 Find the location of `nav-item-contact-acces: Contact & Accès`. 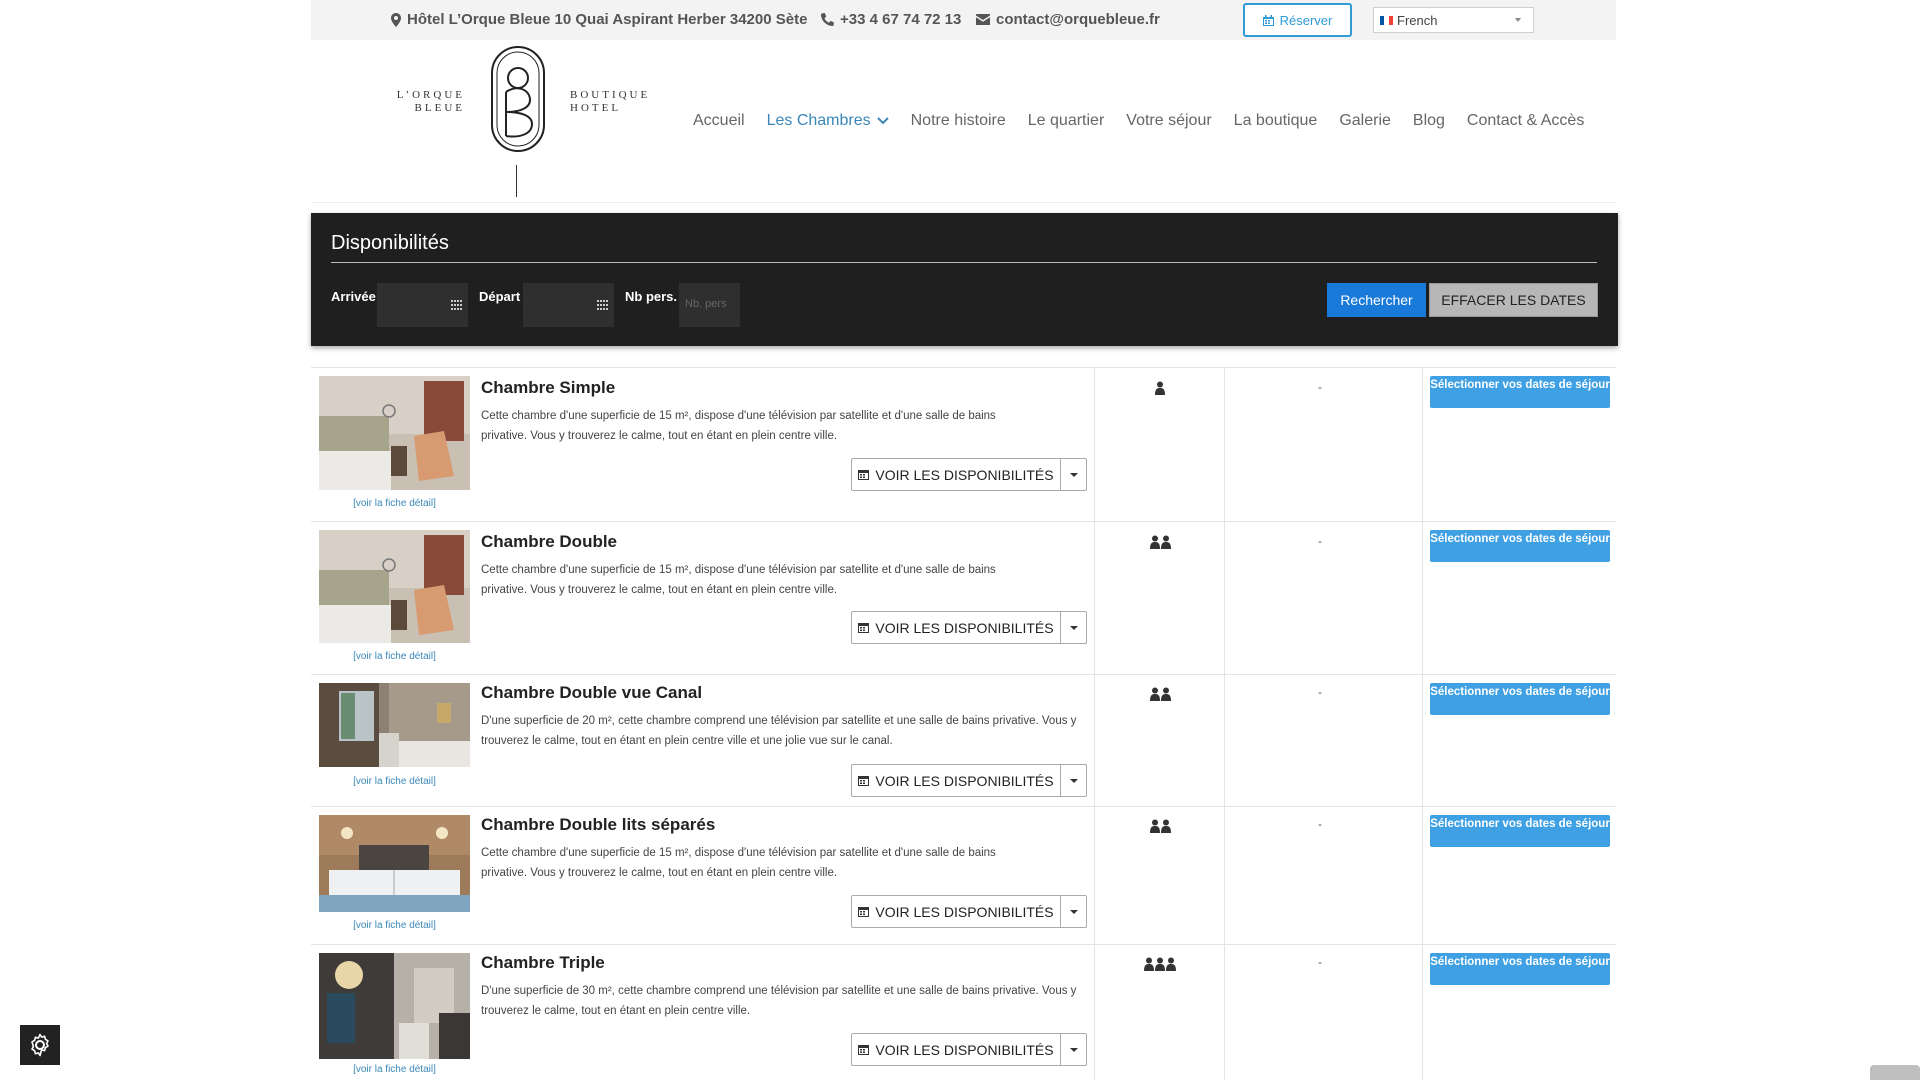

nav-item-contact-acces: Contact & Accès is located at coordinates (1525, 121).